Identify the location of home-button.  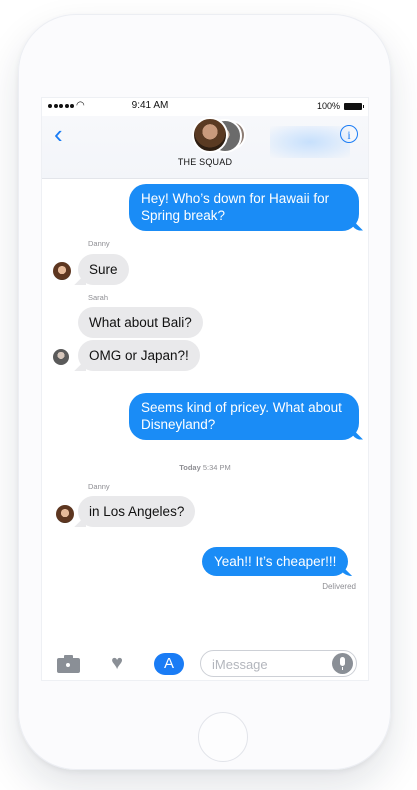
(223, 737).